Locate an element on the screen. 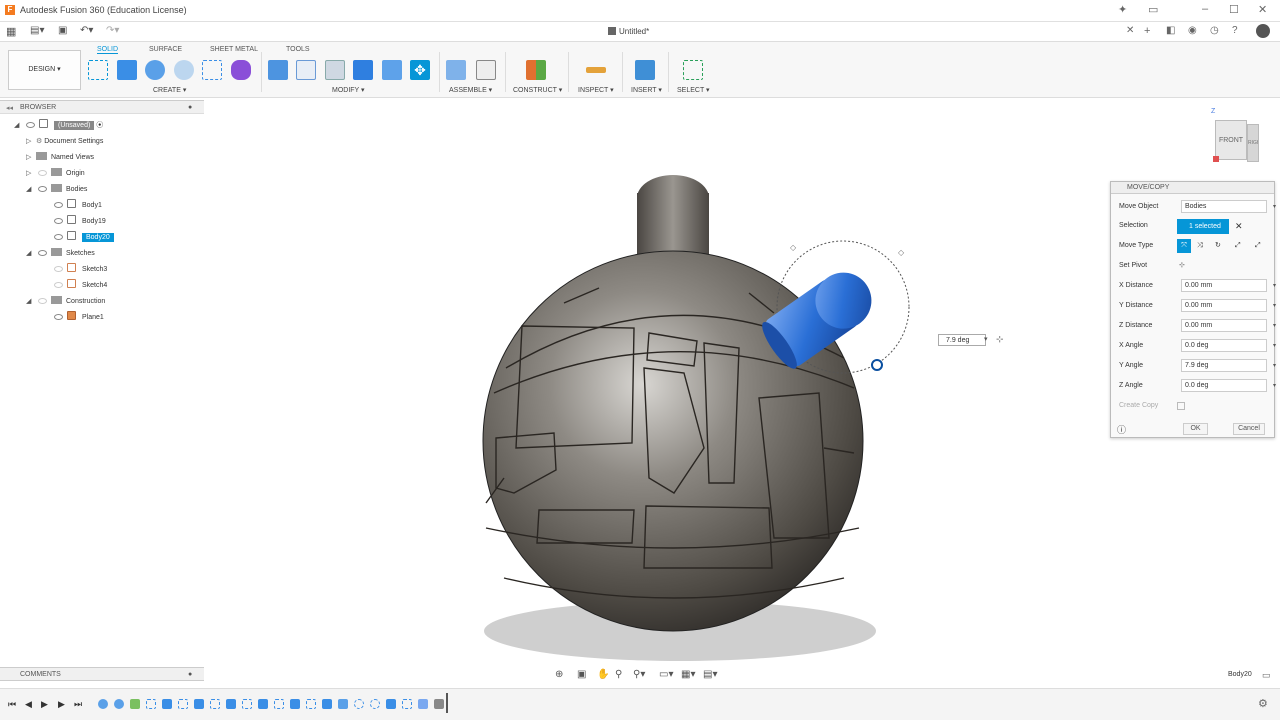  play-icon: ▶ is located at coordinates (44, 704).